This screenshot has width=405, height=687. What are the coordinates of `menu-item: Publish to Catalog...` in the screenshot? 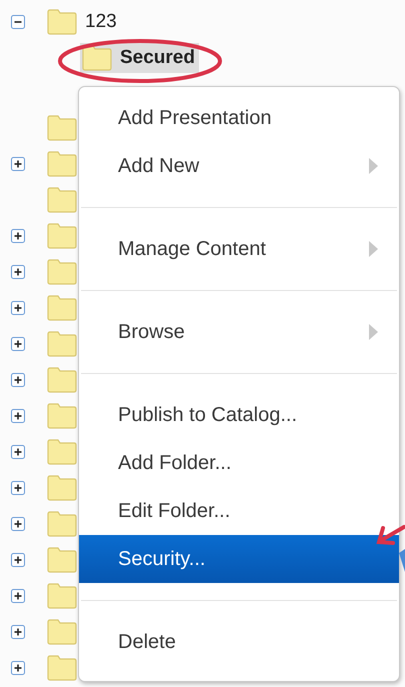 It's located at (239, 415).